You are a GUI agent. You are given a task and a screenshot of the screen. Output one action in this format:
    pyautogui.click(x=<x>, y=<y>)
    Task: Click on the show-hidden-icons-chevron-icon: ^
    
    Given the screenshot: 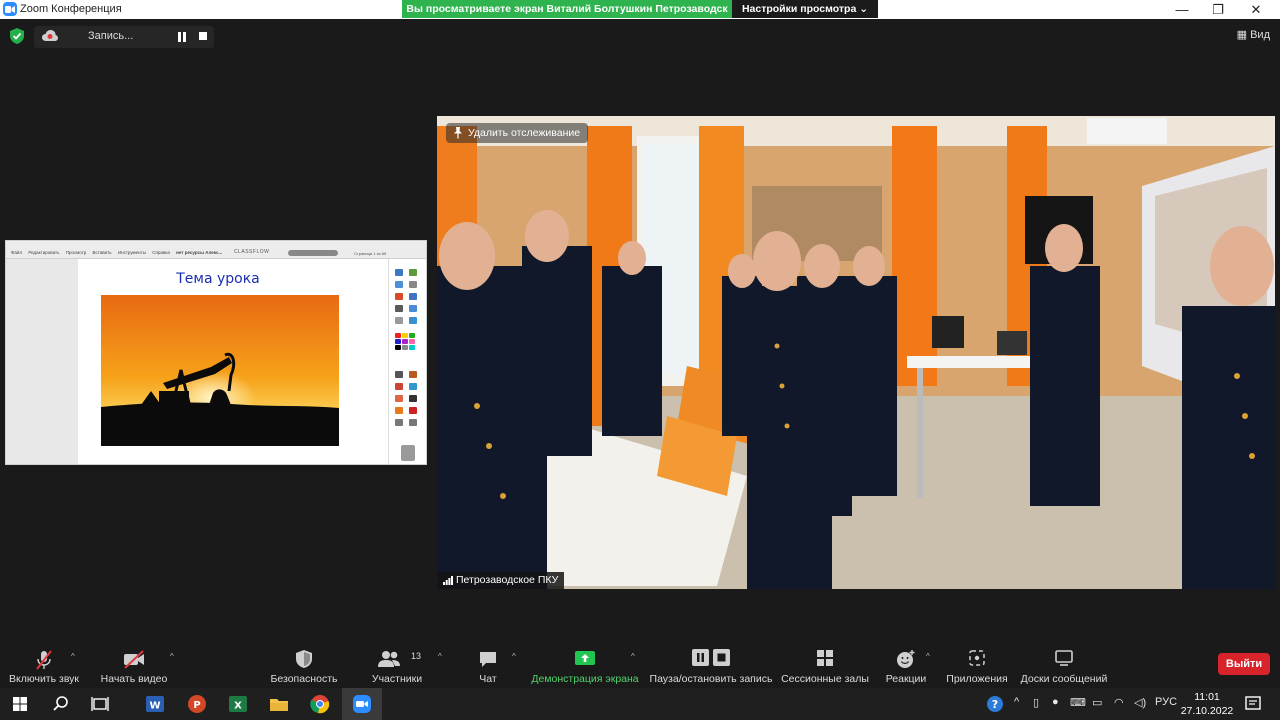 What is the action you would take?
    pyautogui.click(x=1016, y=702)
    